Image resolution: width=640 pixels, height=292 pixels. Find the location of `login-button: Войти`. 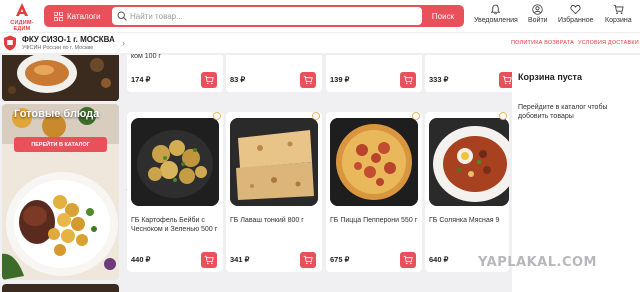

login-button: Войти is located at coordinates (538, 17).